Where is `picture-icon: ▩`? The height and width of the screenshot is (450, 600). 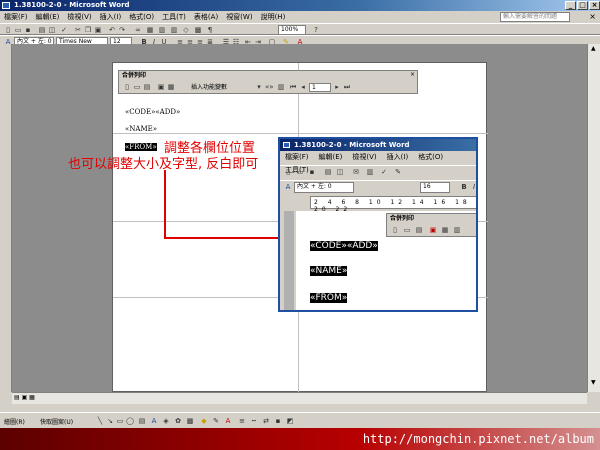 picture-icon: ▩ is located at coordinates (190, 421).